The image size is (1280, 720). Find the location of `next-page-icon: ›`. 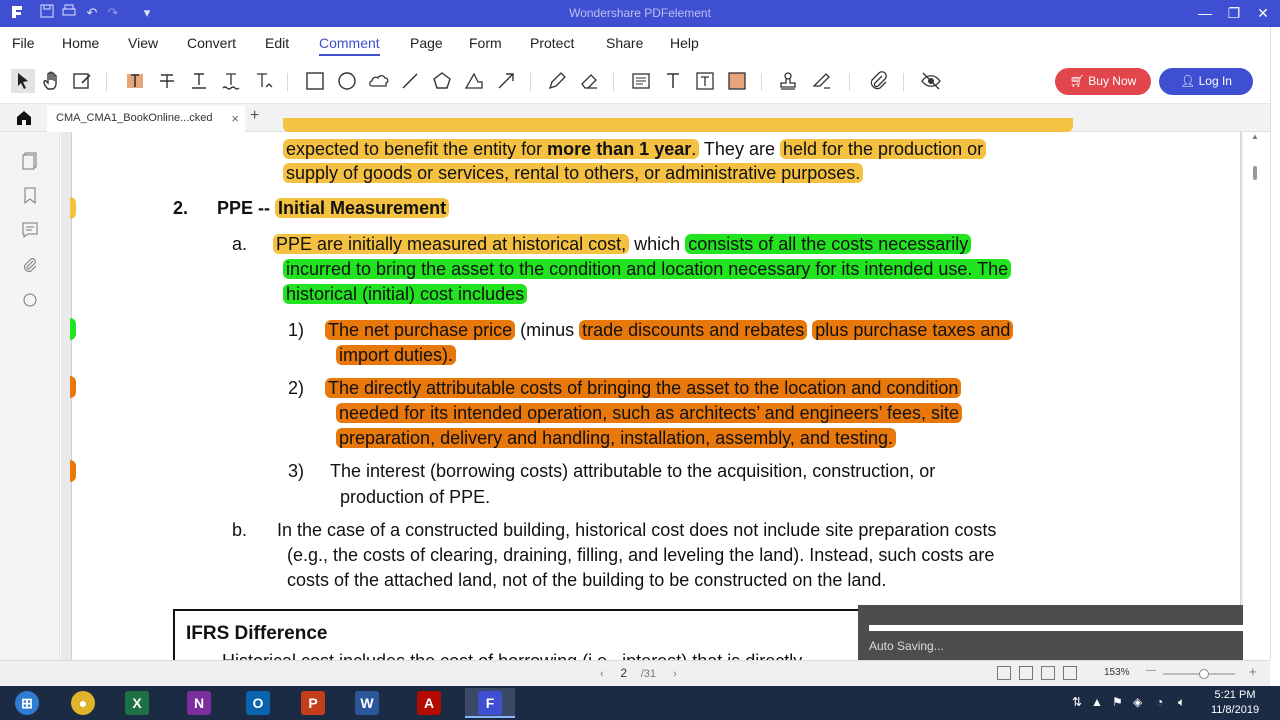

next-page-icon: › is located at coordinates (675, 674).